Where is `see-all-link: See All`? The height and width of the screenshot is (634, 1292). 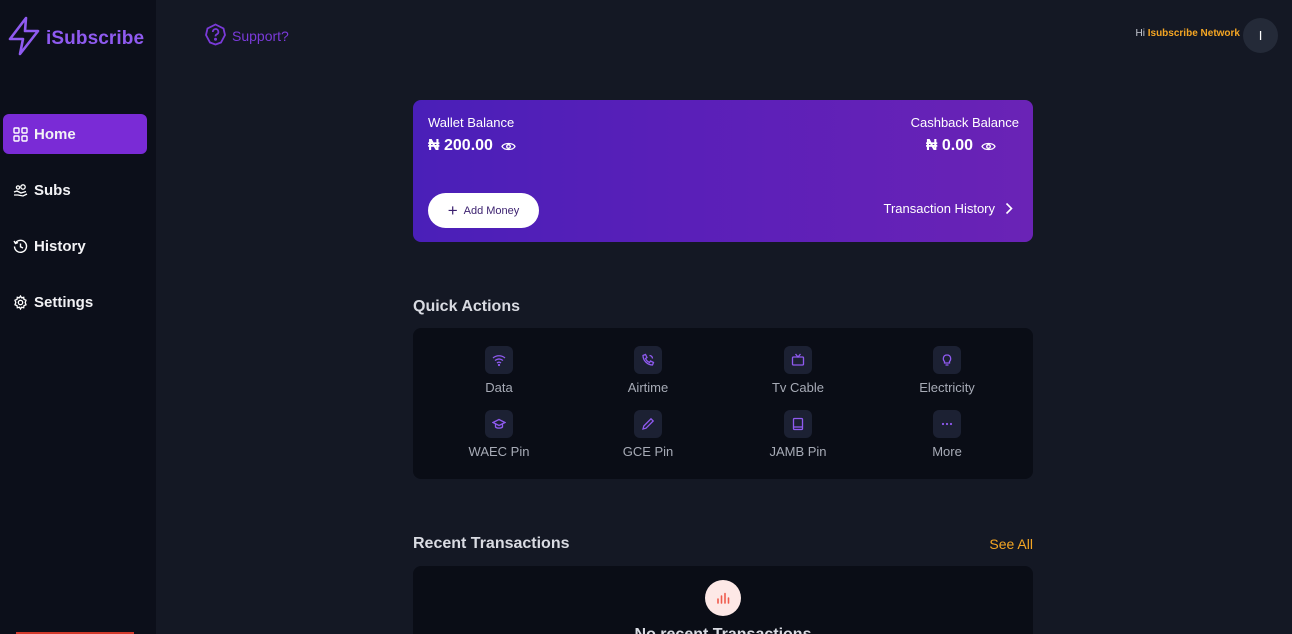 see-all-link: See All is located at coordinates (1011, 544).